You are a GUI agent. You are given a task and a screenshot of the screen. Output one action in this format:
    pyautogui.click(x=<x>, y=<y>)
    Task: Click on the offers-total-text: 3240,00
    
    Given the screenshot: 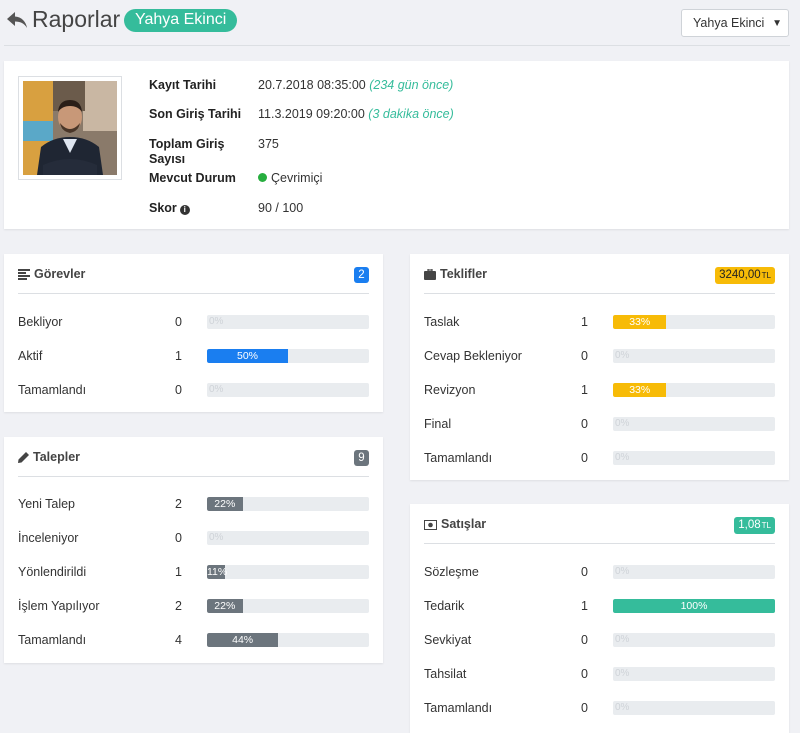 What is the action you would take?
    pyautogui.click(x=740, y=275)
    